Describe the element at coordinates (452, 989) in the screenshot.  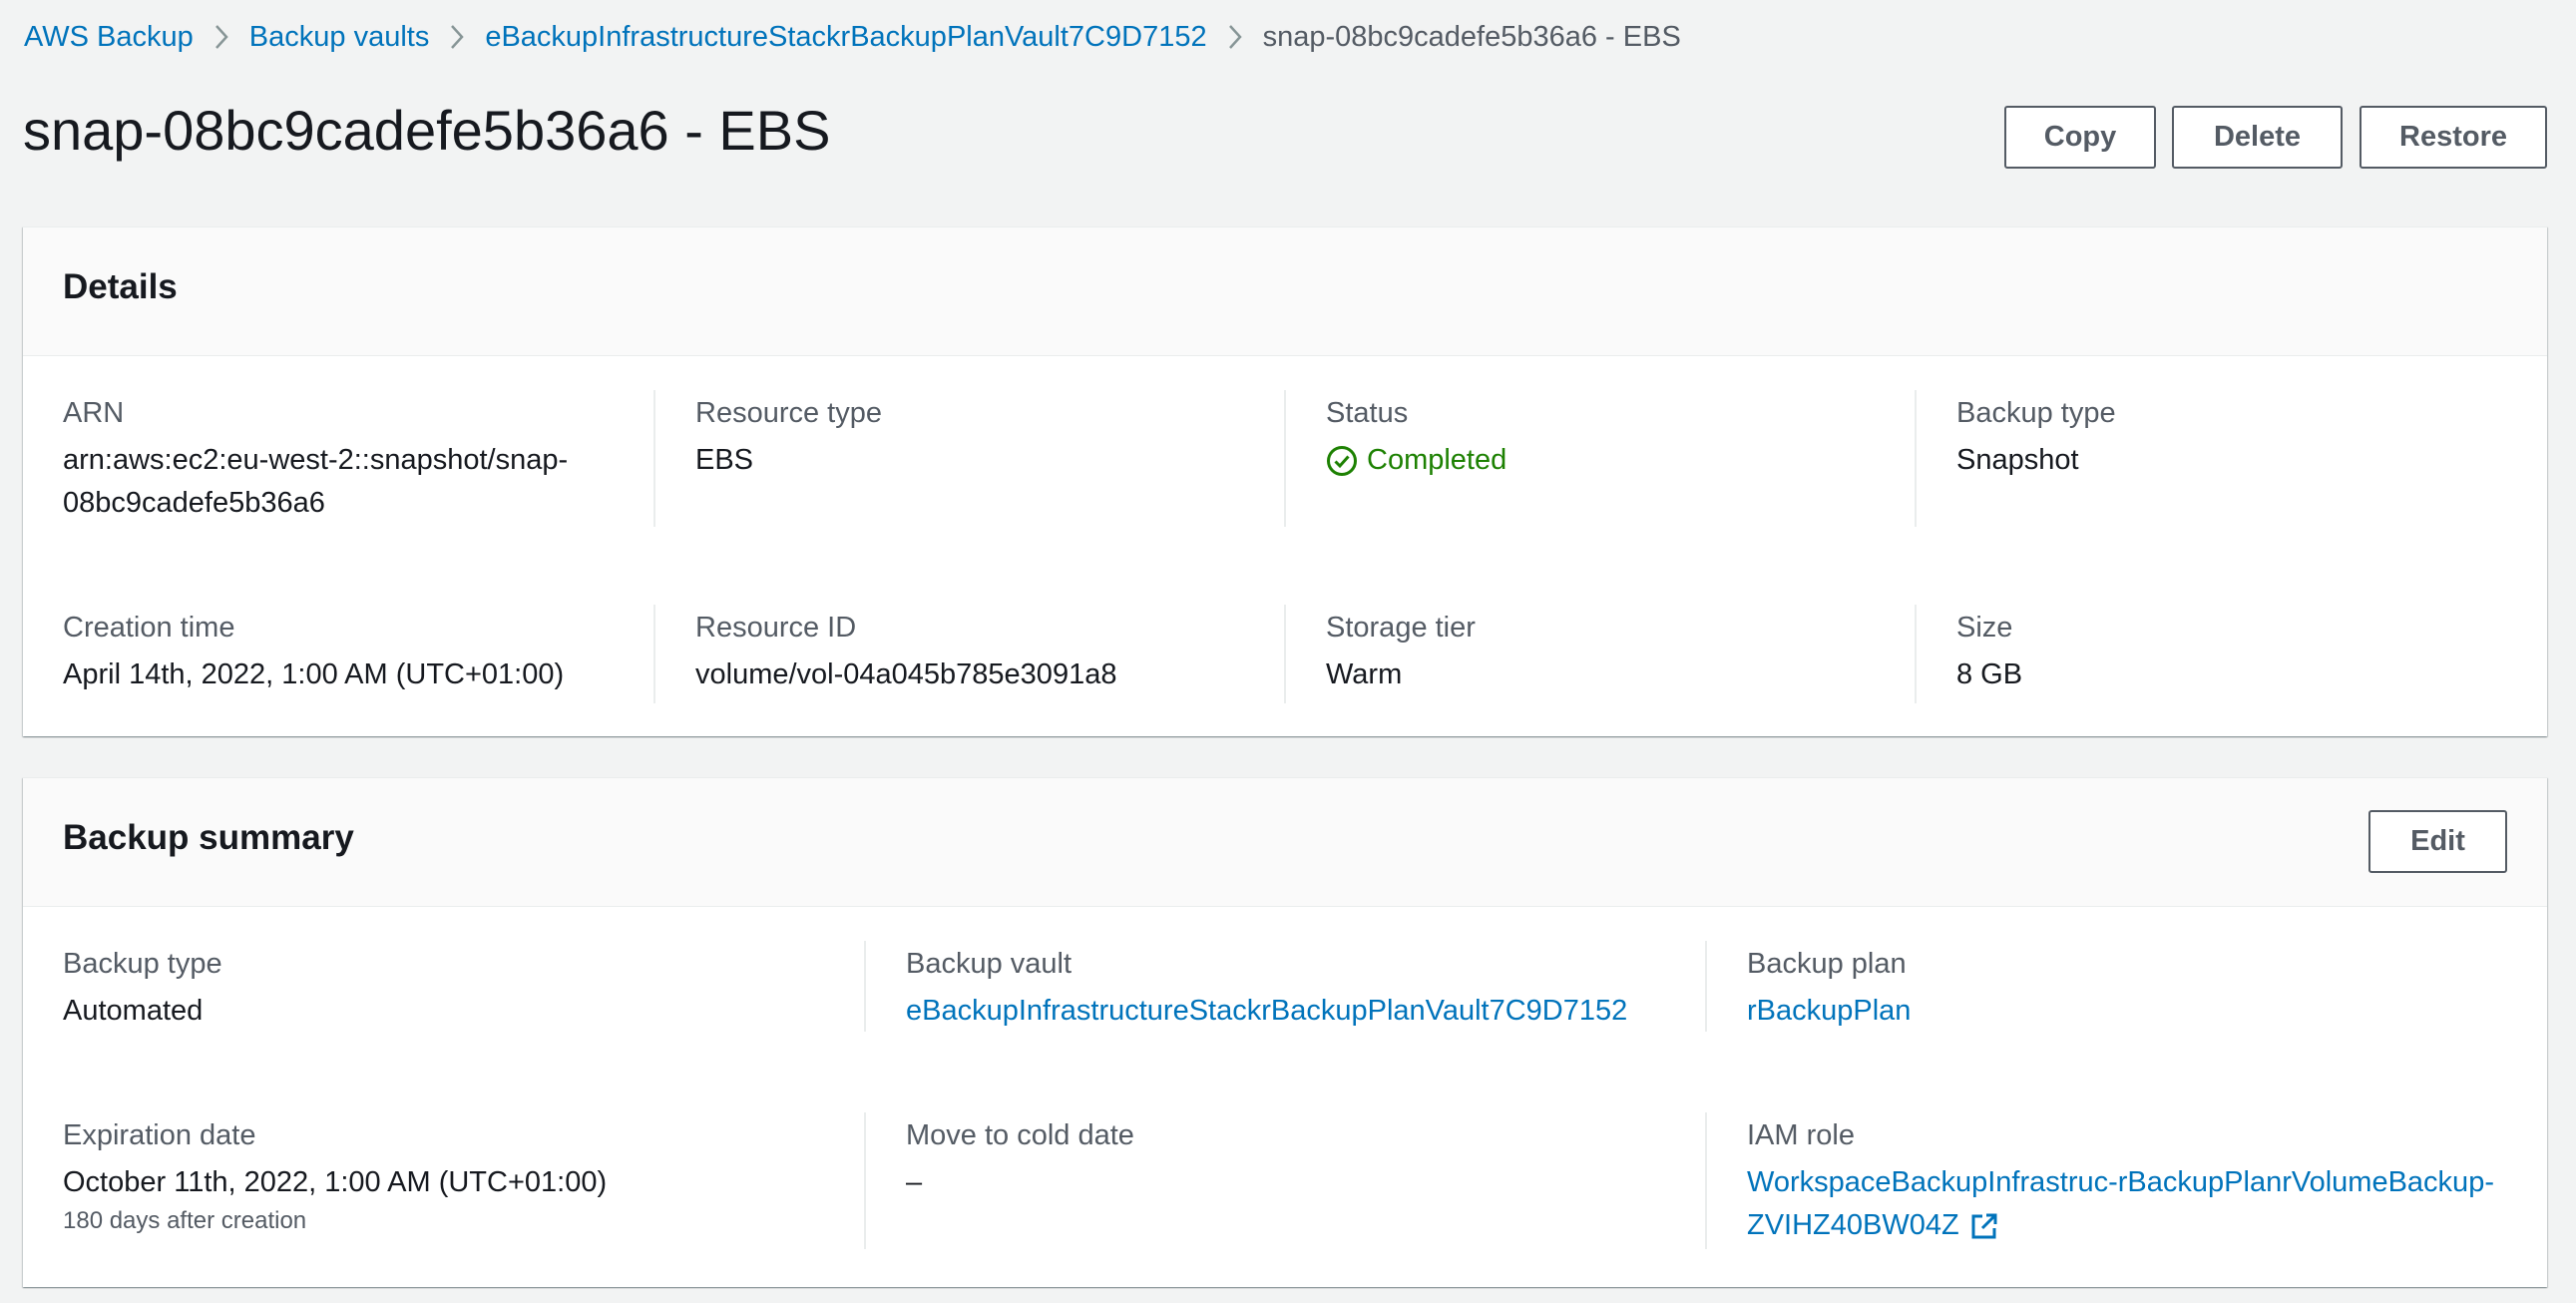
I see `summary-backup-type-field: Backup type Automated` at that location.